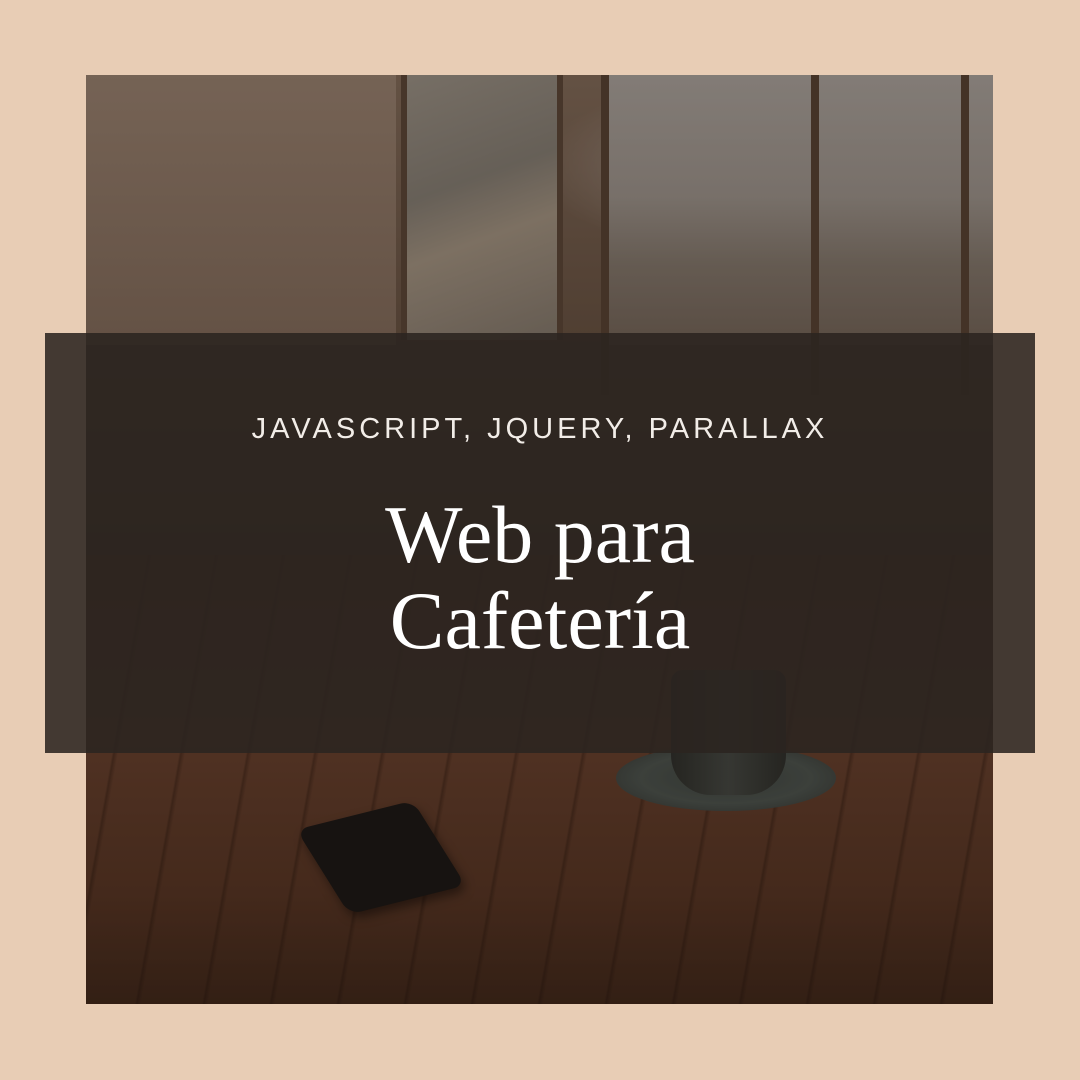 This screenshot has width=1080, height=1080. I want to click on title-line-2: Cafetería, so click(540, 620).